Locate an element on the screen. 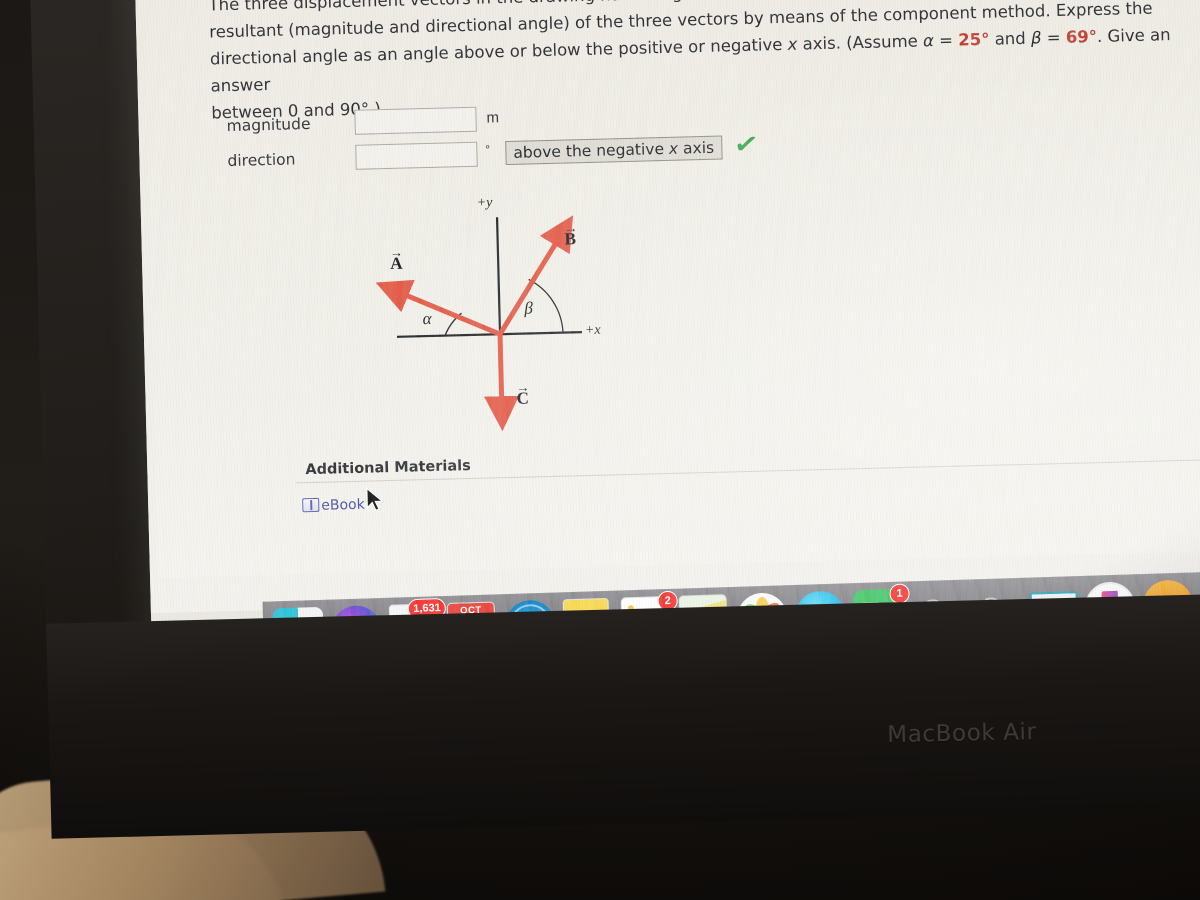 The image size is (1200, 900). vector-diagram-svg is located at coordinates (479, 323).